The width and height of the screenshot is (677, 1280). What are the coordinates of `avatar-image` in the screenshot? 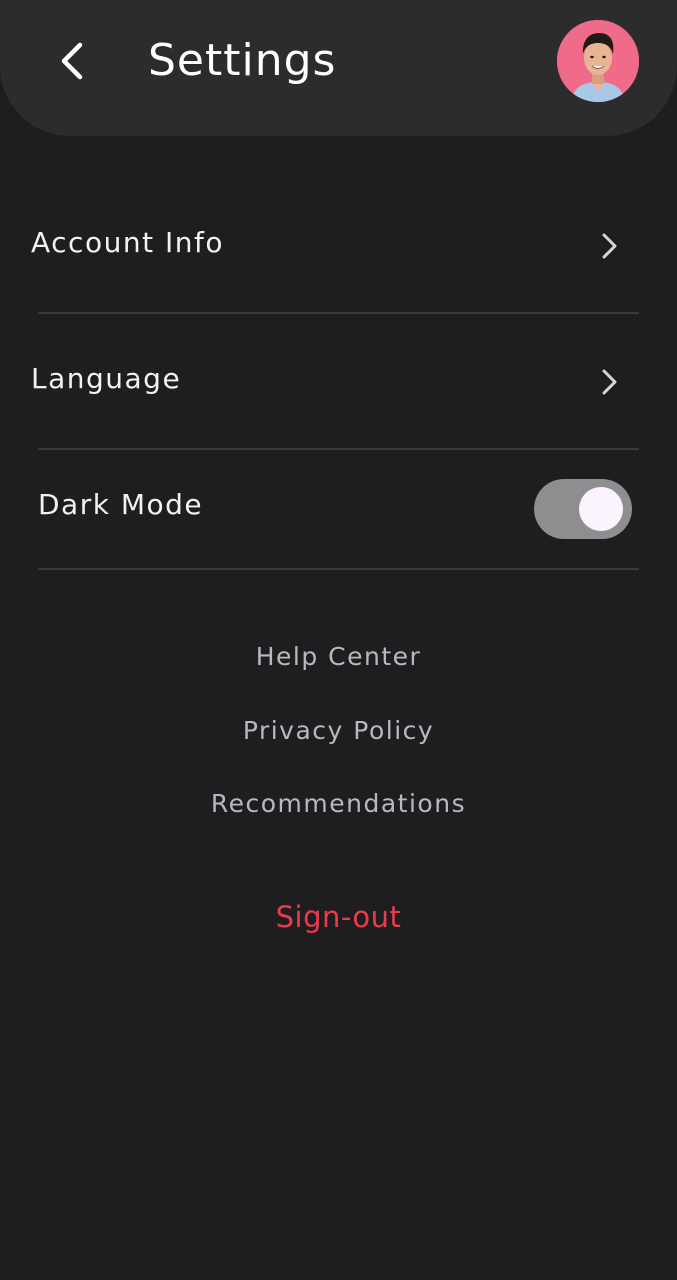 It's located at (598, 61).